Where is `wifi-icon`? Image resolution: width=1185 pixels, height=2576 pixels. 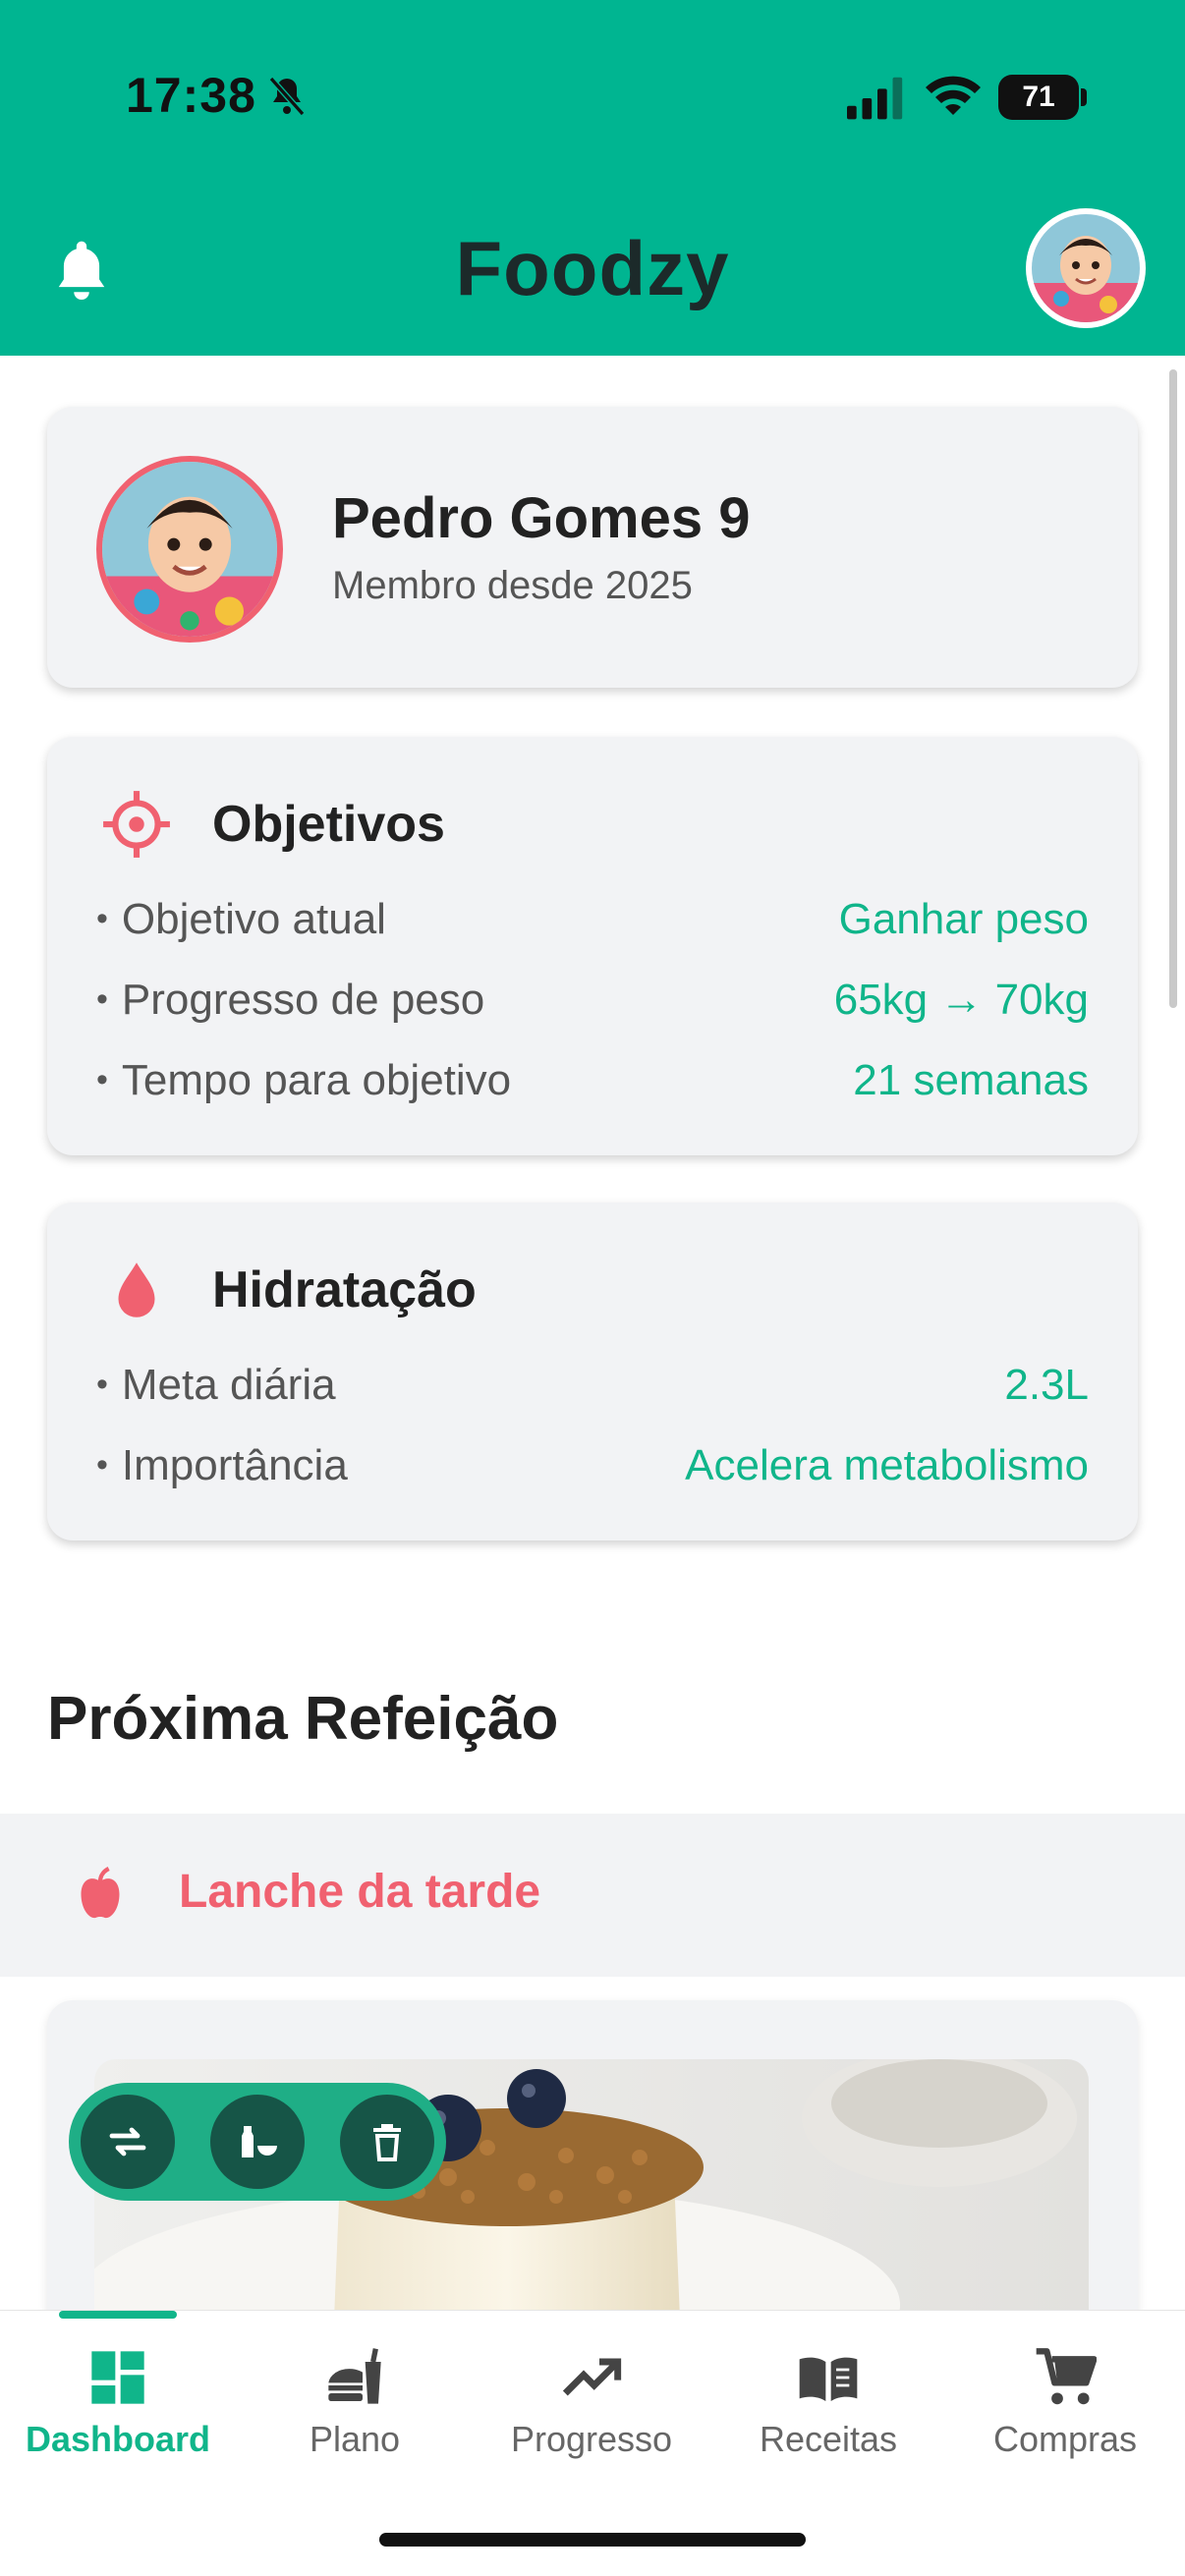
wifi-icon is located at coordinates (954, 95).